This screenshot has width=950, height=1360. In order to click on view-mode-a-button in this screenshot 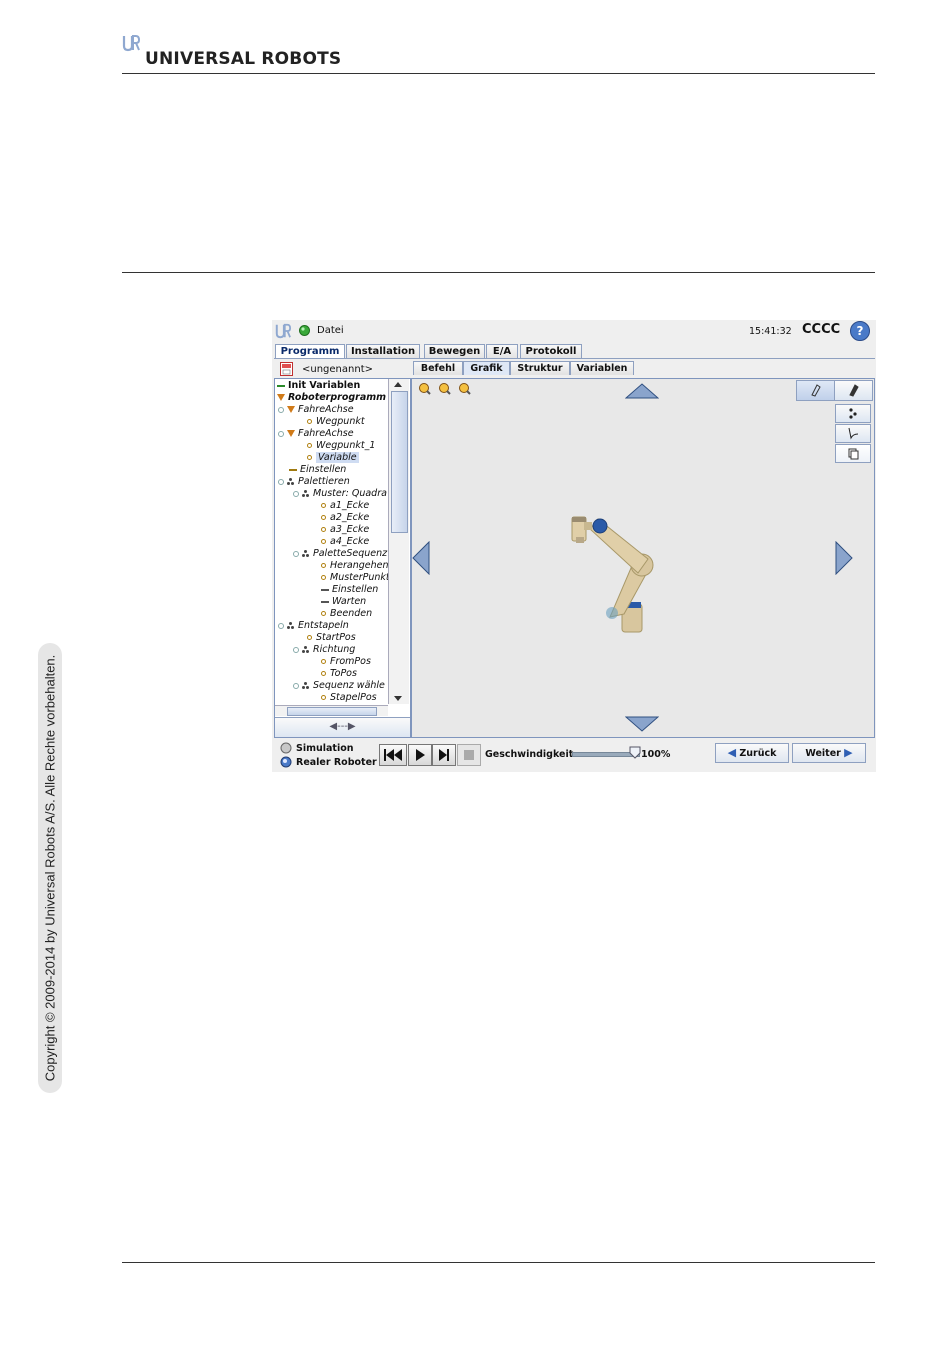, I will do `click(815, 390)`.